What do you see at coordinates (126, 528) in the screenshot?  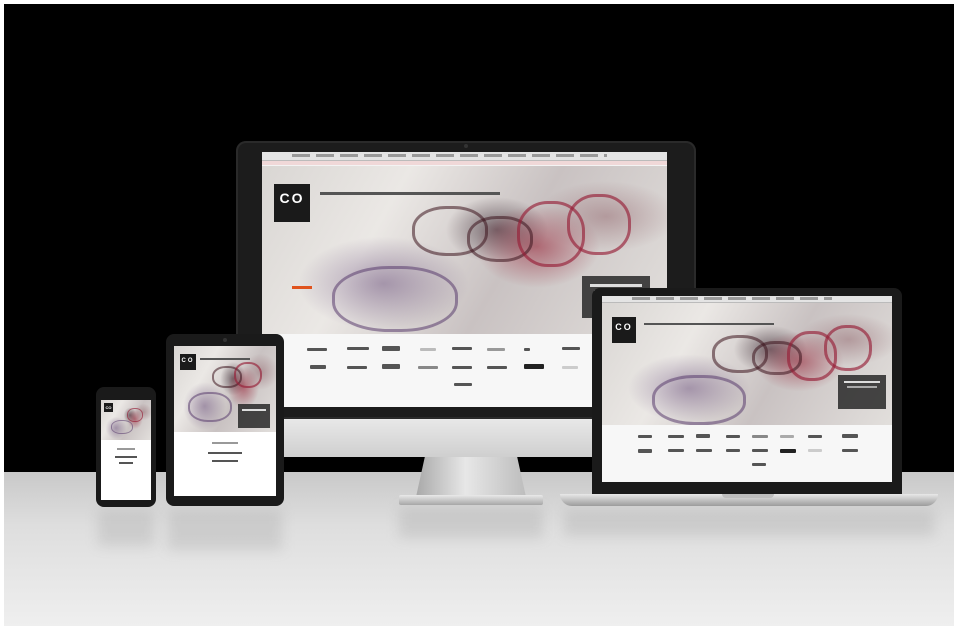 I see `phone-reflection` at bounding box center [126, 528].